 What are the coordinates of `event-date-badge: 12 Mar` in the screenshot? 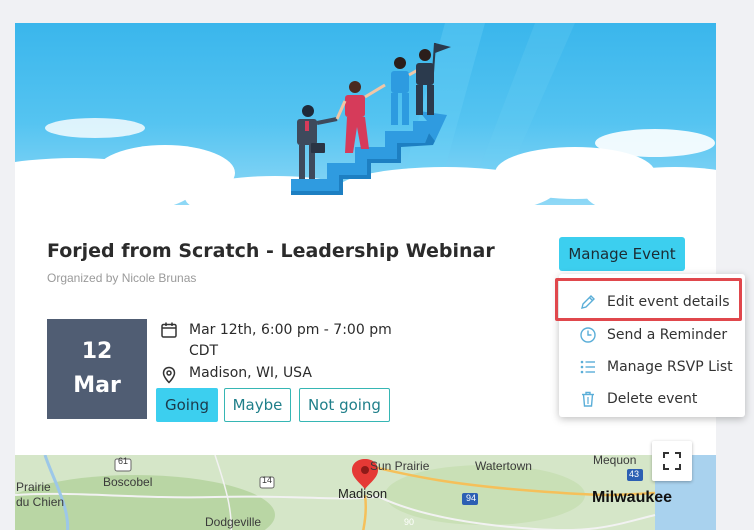 It's located at (97, 369).